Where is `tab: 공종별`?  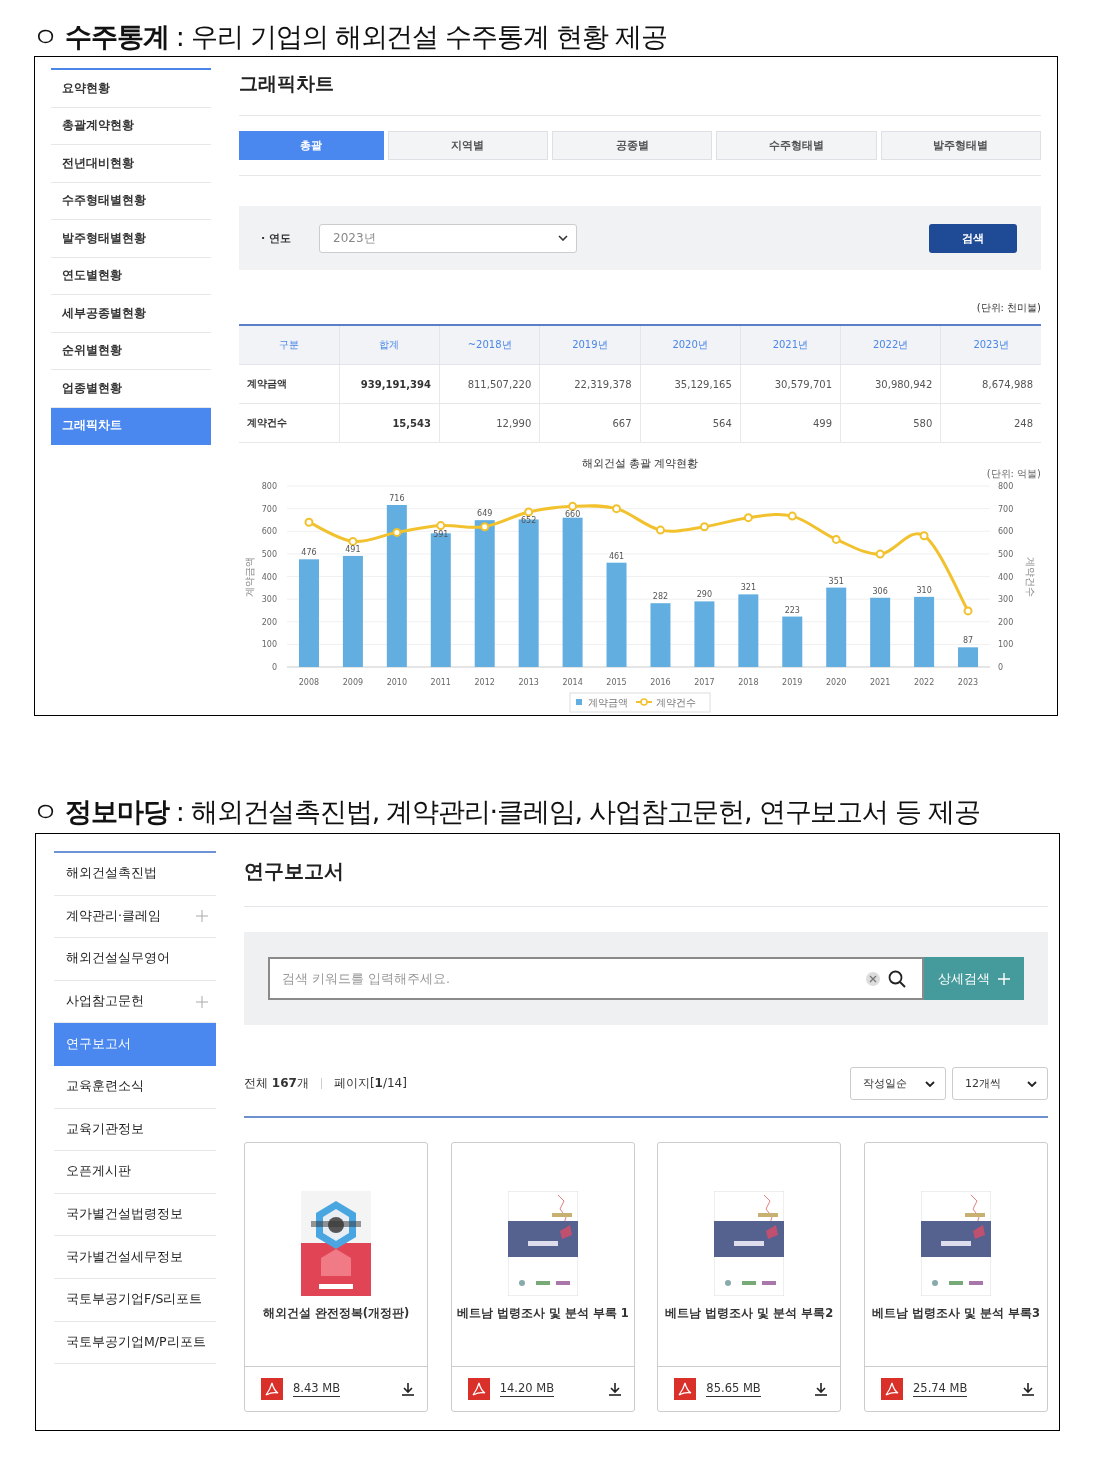
tab: 공종별 is located at coordinates (632, 145).